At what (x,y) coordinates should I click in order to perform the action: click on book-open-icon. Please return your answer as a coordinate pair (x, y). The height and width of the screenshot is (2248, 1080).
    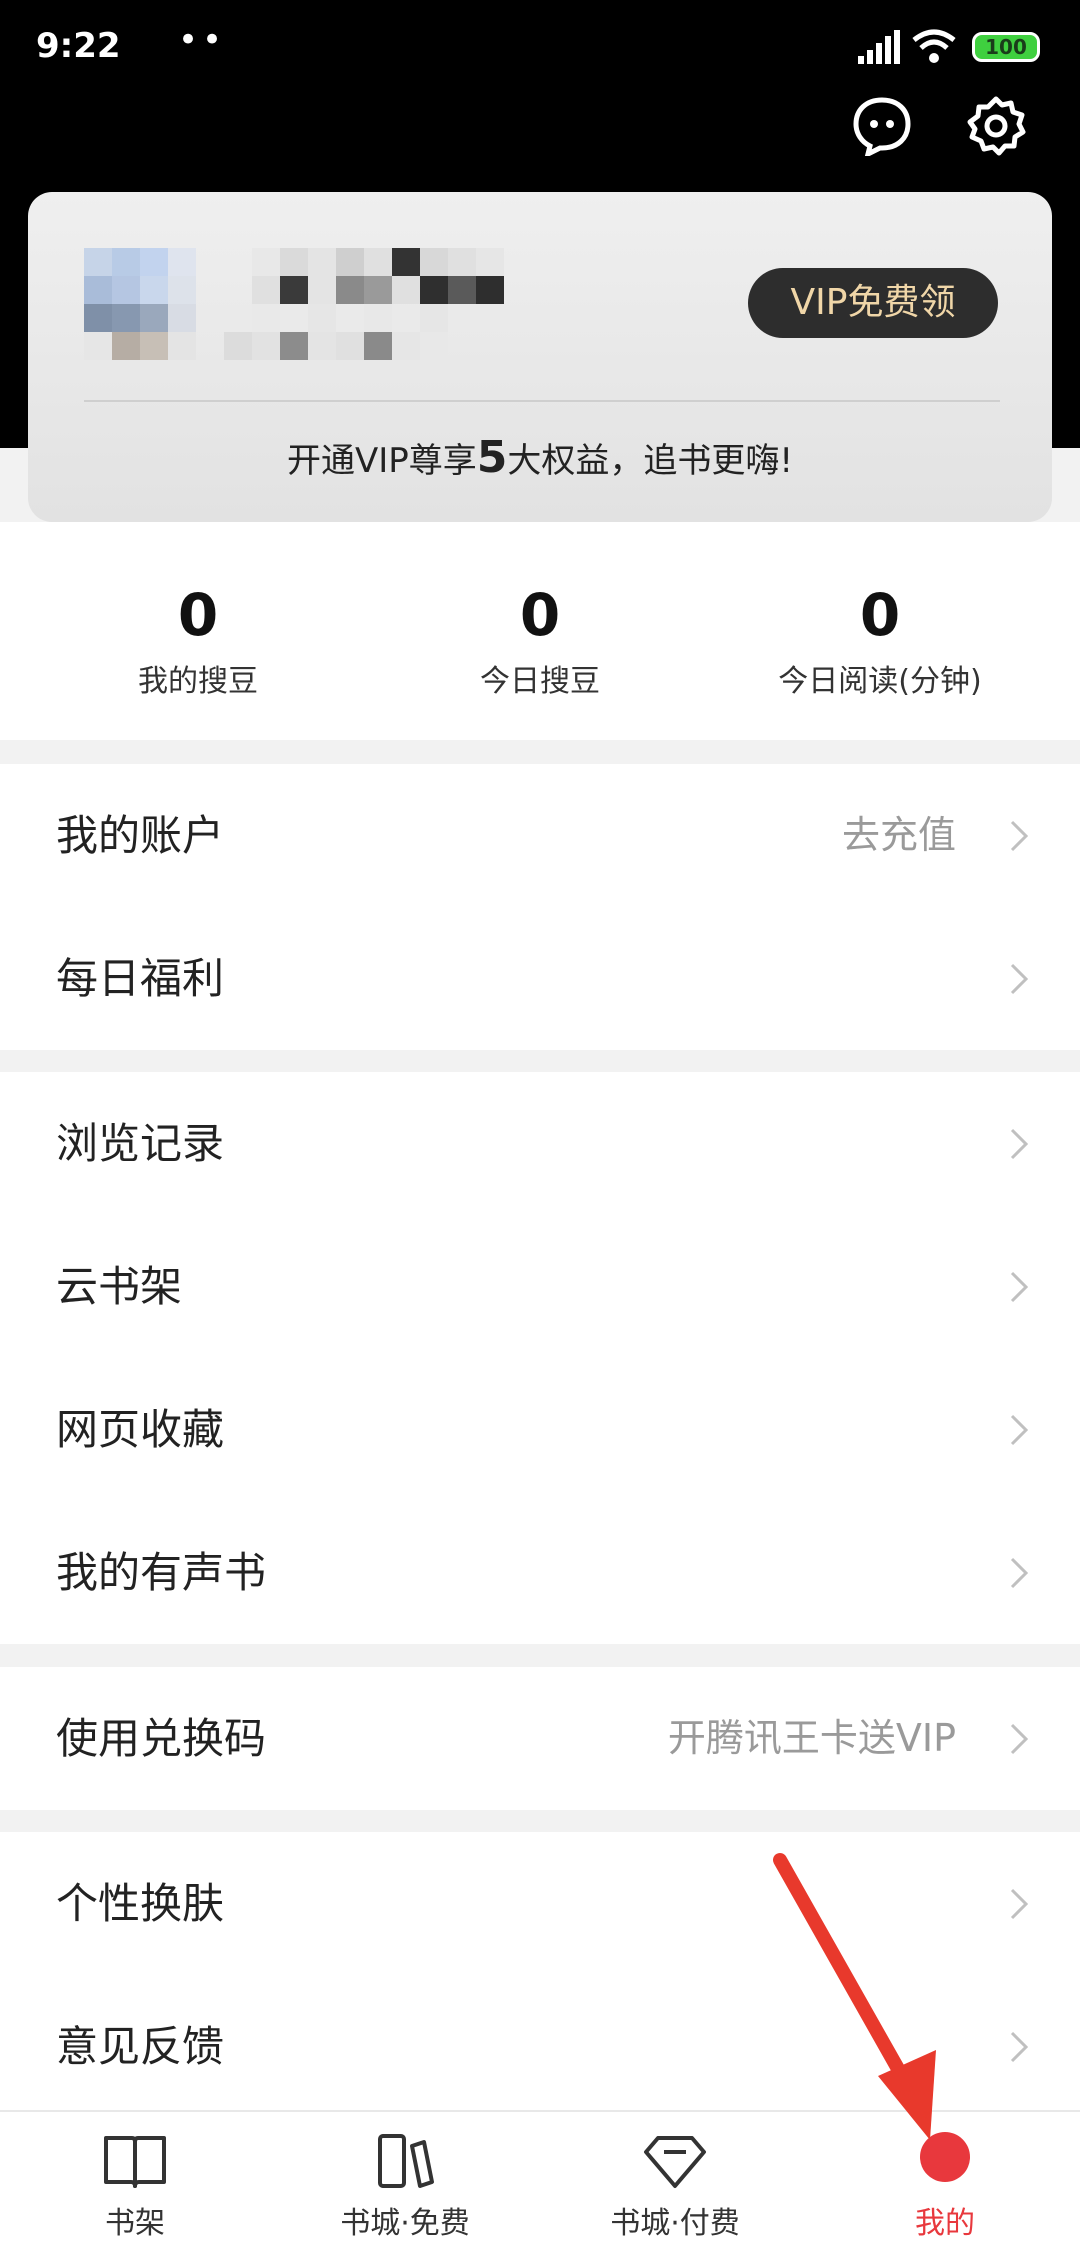
    Looking at the image, I should click on (135, 2162).